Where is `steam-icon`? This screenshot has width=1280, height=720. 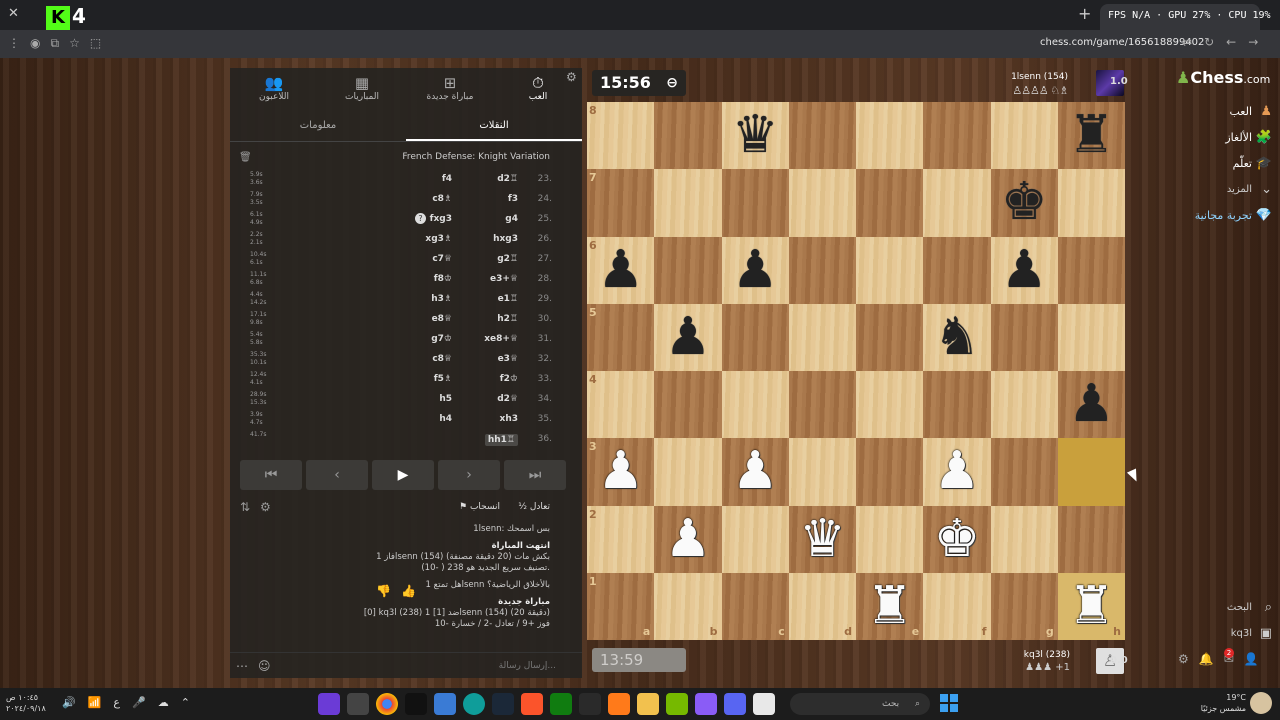
steam-icon is located at coordinates (503, 704).